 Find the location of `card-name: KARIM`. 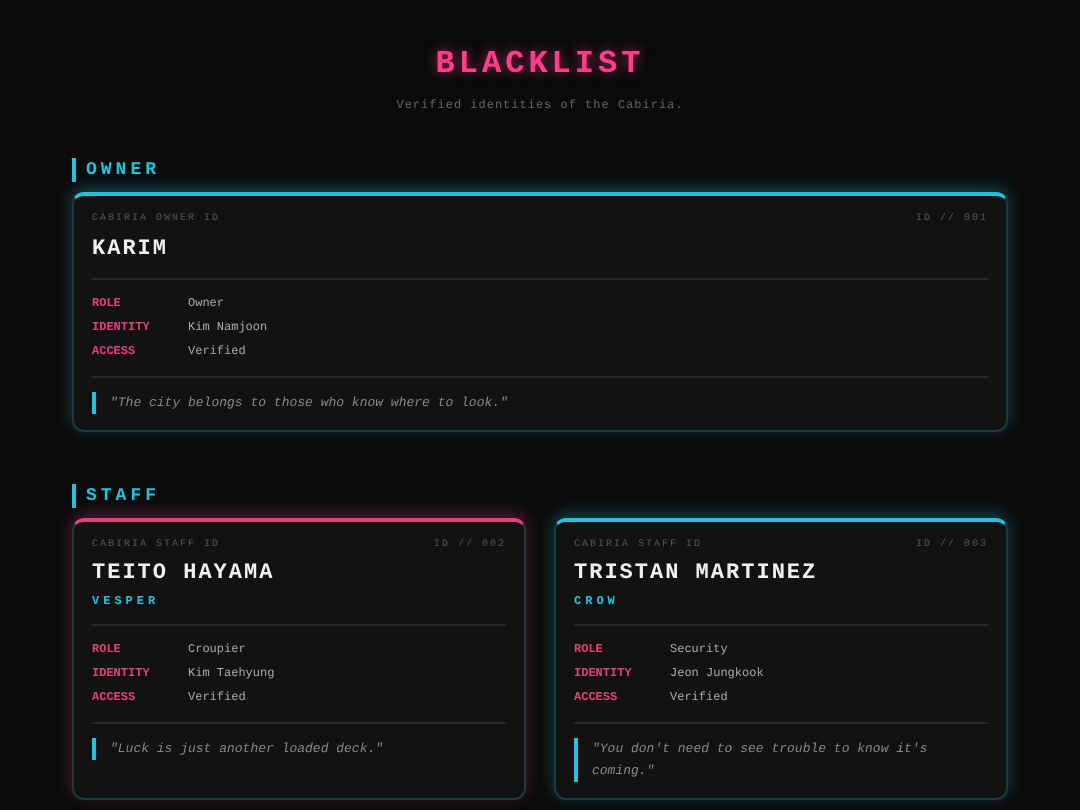

card-name: KARIM is located at coordinates (131, 250).